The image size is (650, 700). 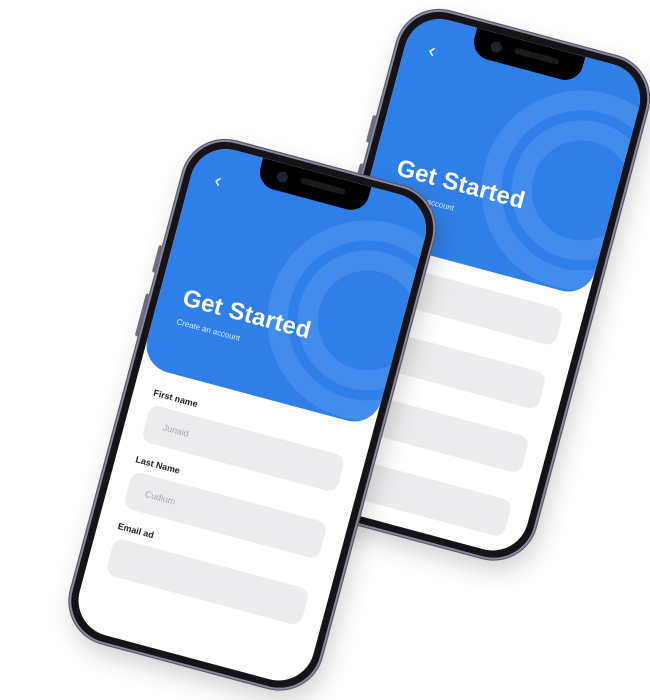 I want to click on signup-form: First name Last Name Email ad, so click(x=225, y=514).